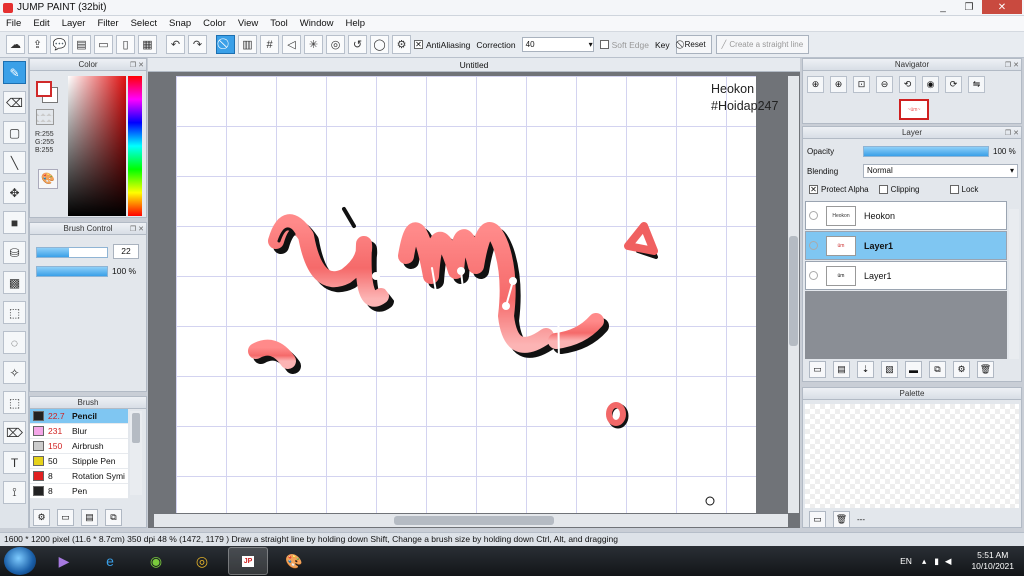 This screenshot has width=1024, height=576. Describe the element at coordinates (817, 369) in the screenshot. I see `new-layer-icon: ▭` at that location.